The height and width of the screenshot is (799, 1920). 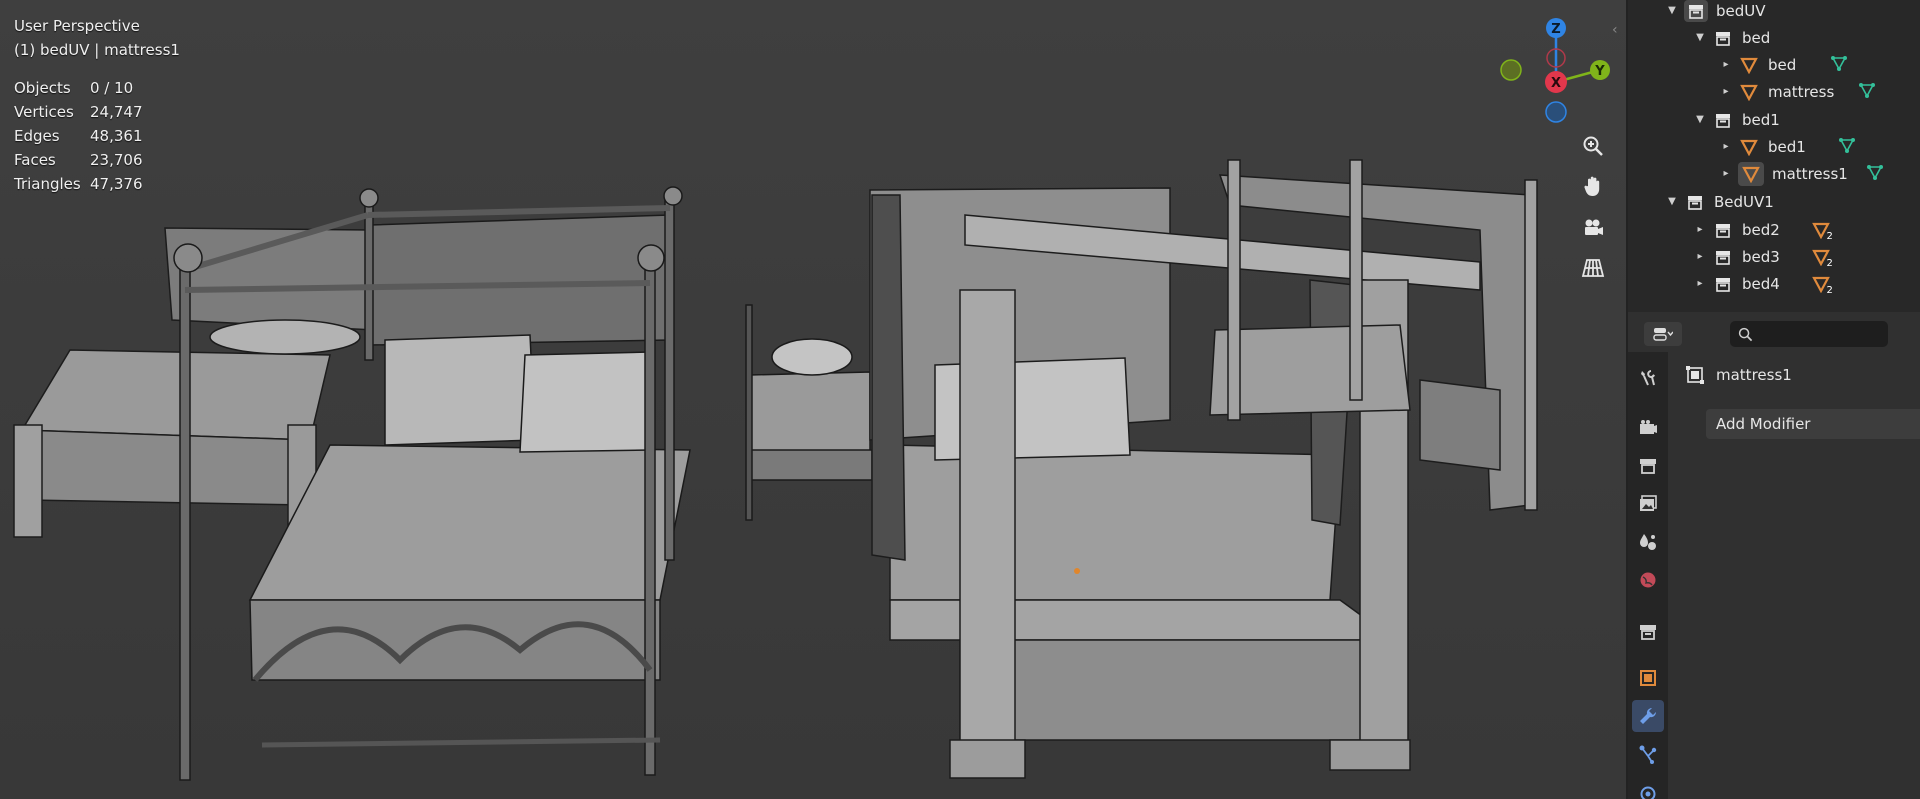 I want to click on tab-physics, so click(x=1648, y=787).